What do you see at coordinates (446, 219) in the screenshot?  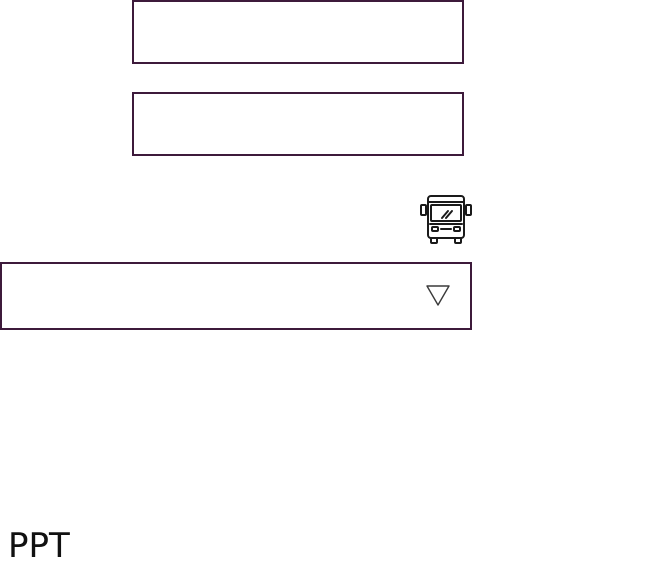 I see `bus-icon` at bounding box center [446, 219].